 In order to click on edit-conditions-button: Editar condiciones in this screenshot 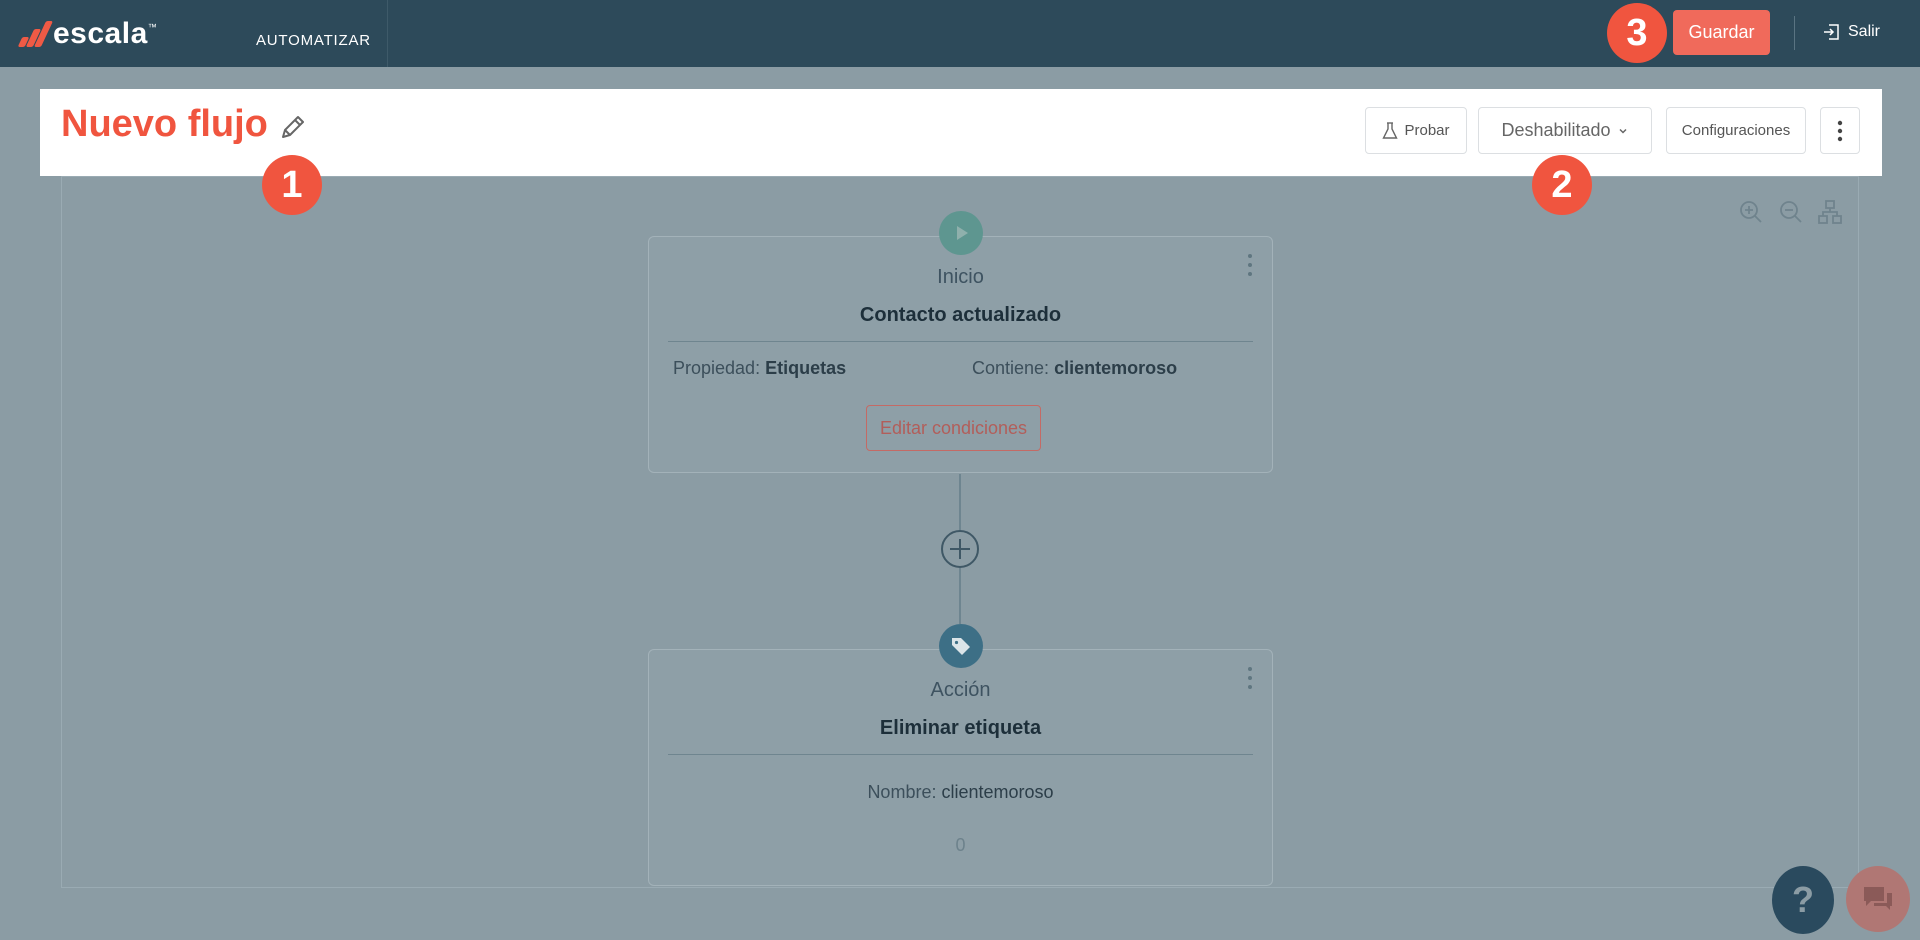, I will do `click(953, 428)`.